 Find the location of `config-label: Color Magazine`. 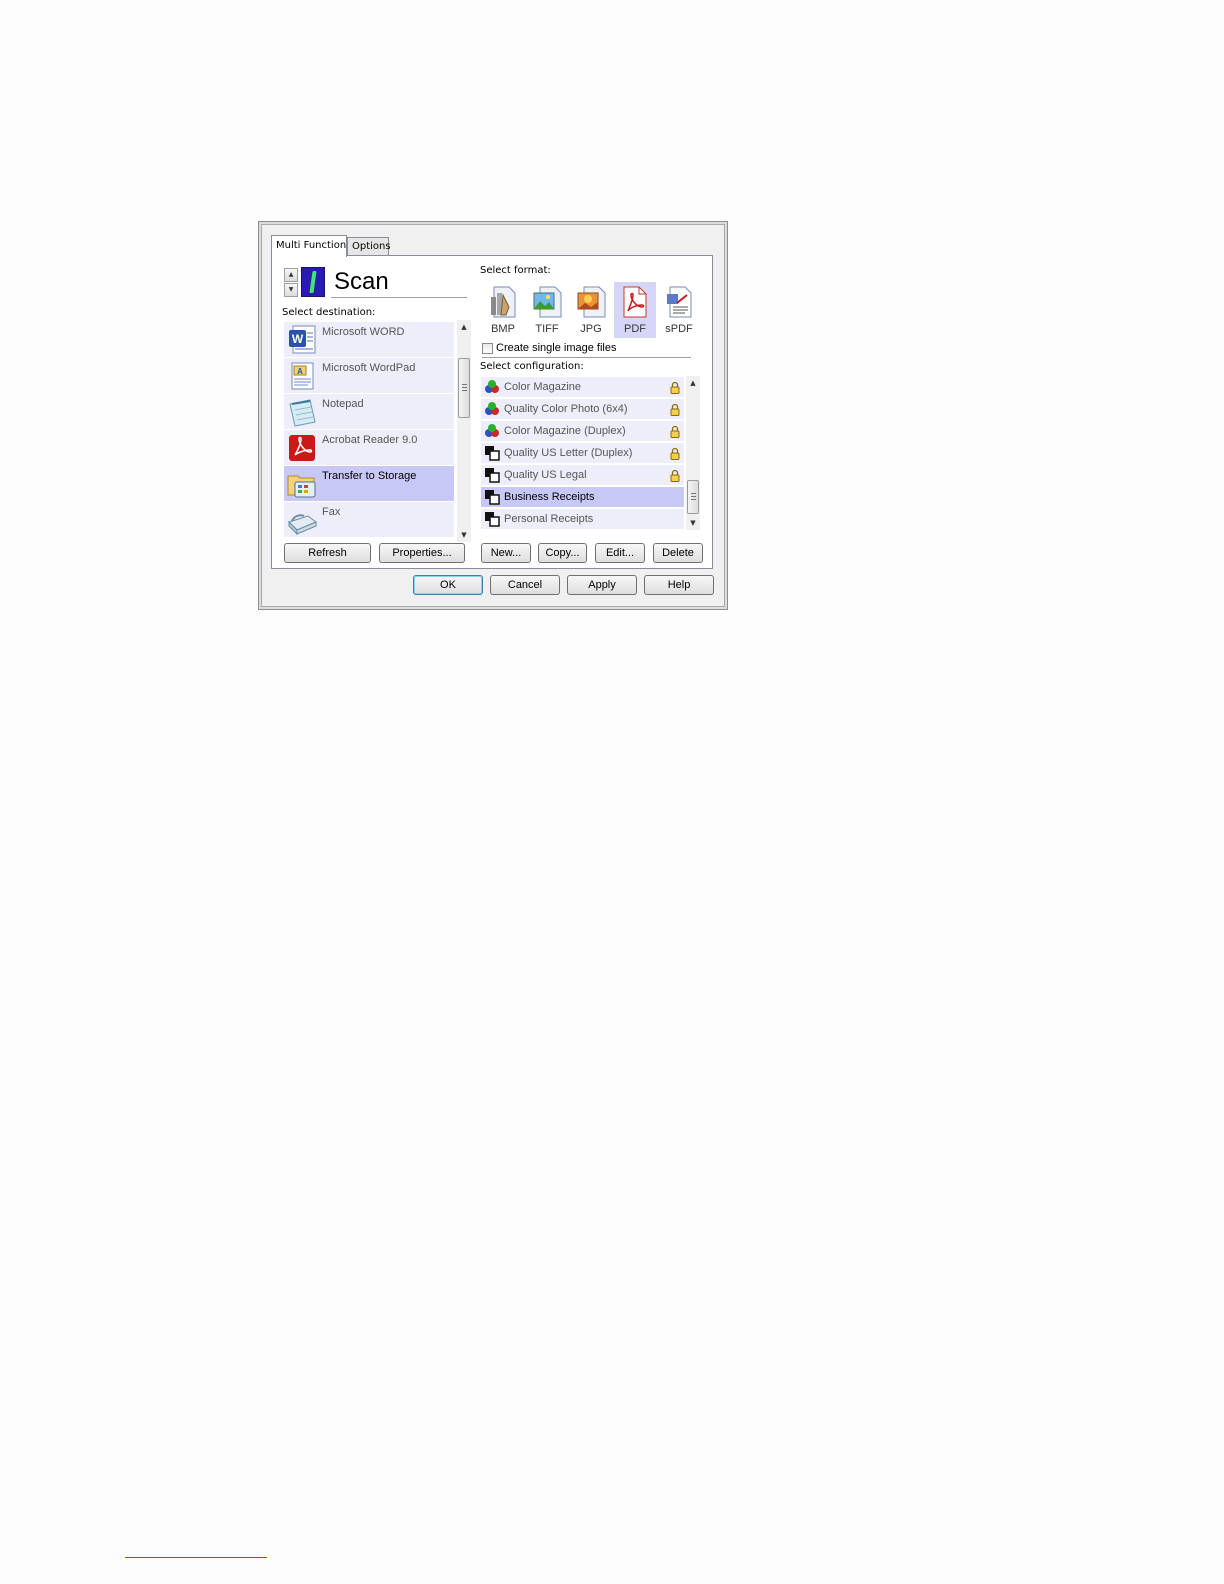

config-label: Color Magazine is located at coordinates (543, 387).